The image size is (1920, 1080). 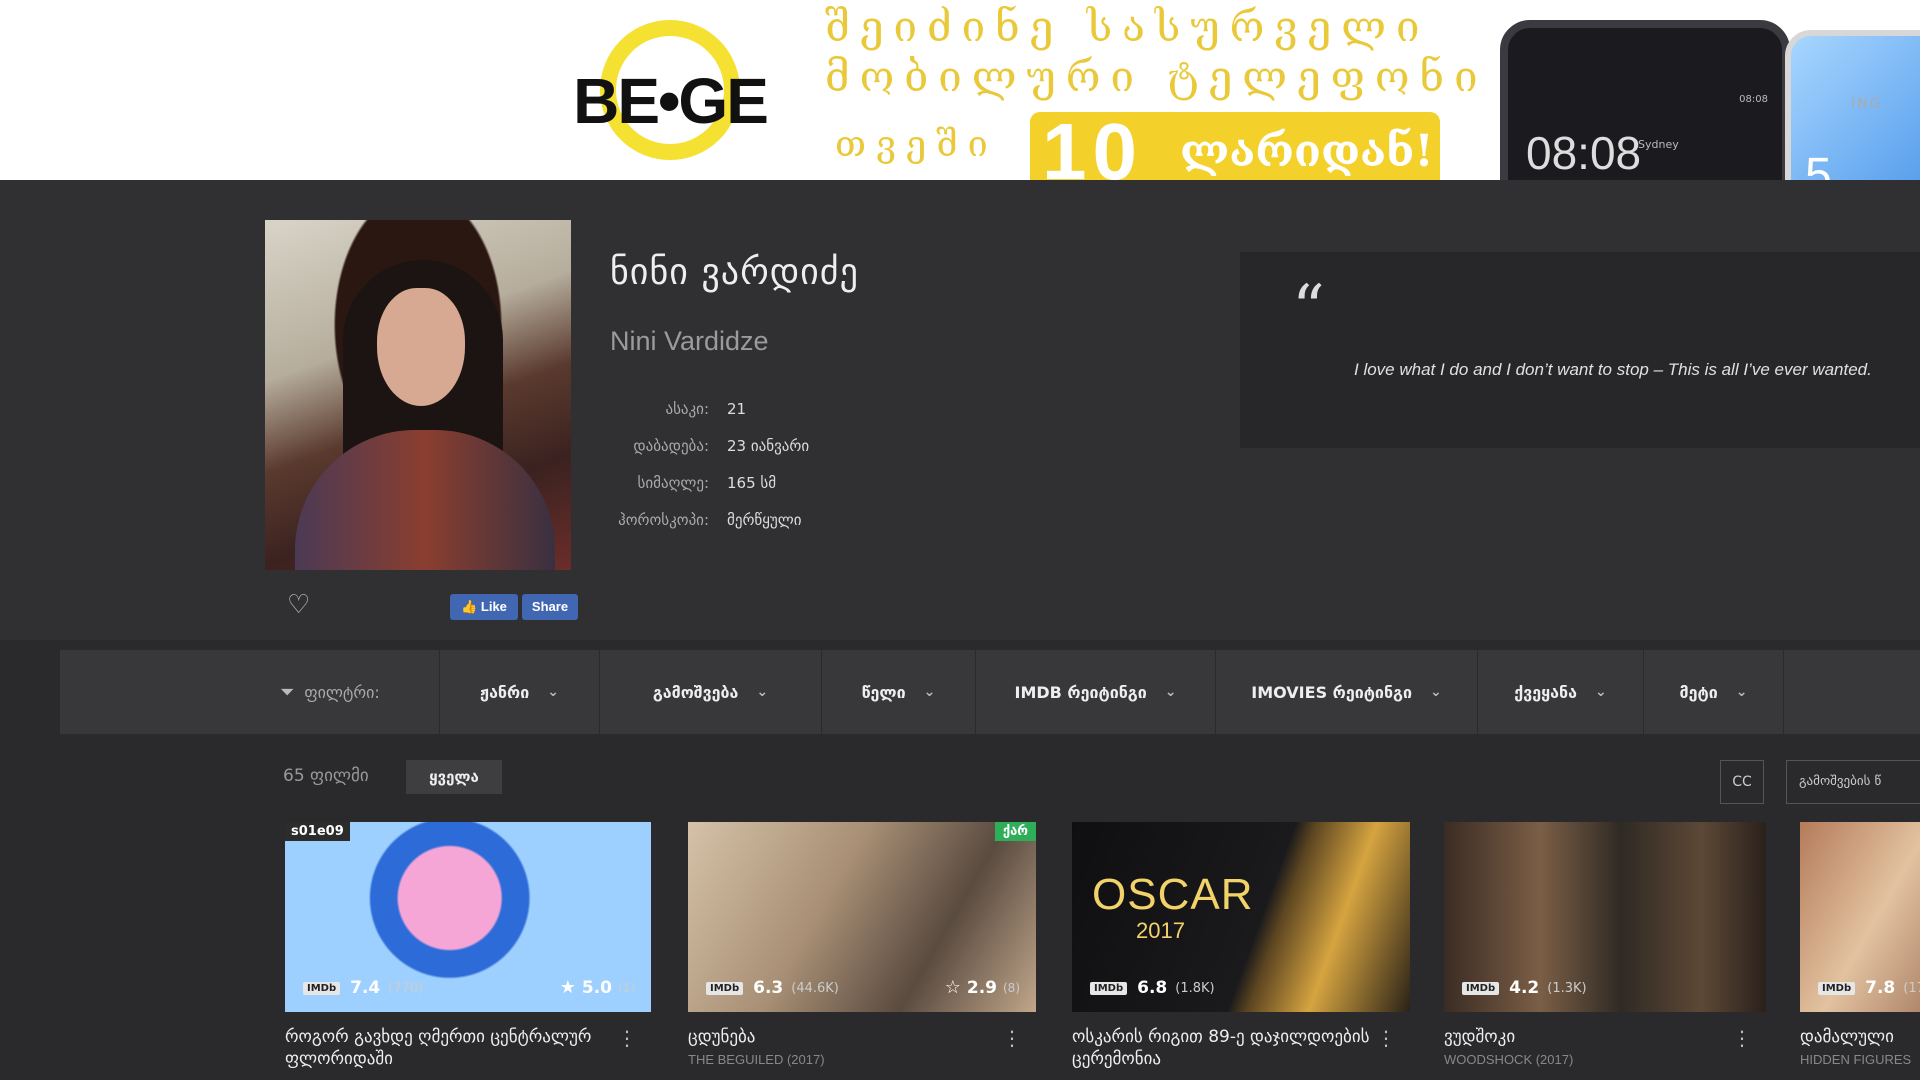 I want to click on filter-imdb-rating: IMDB რეიტინგი ⌄, so click(x=1096, y=692).